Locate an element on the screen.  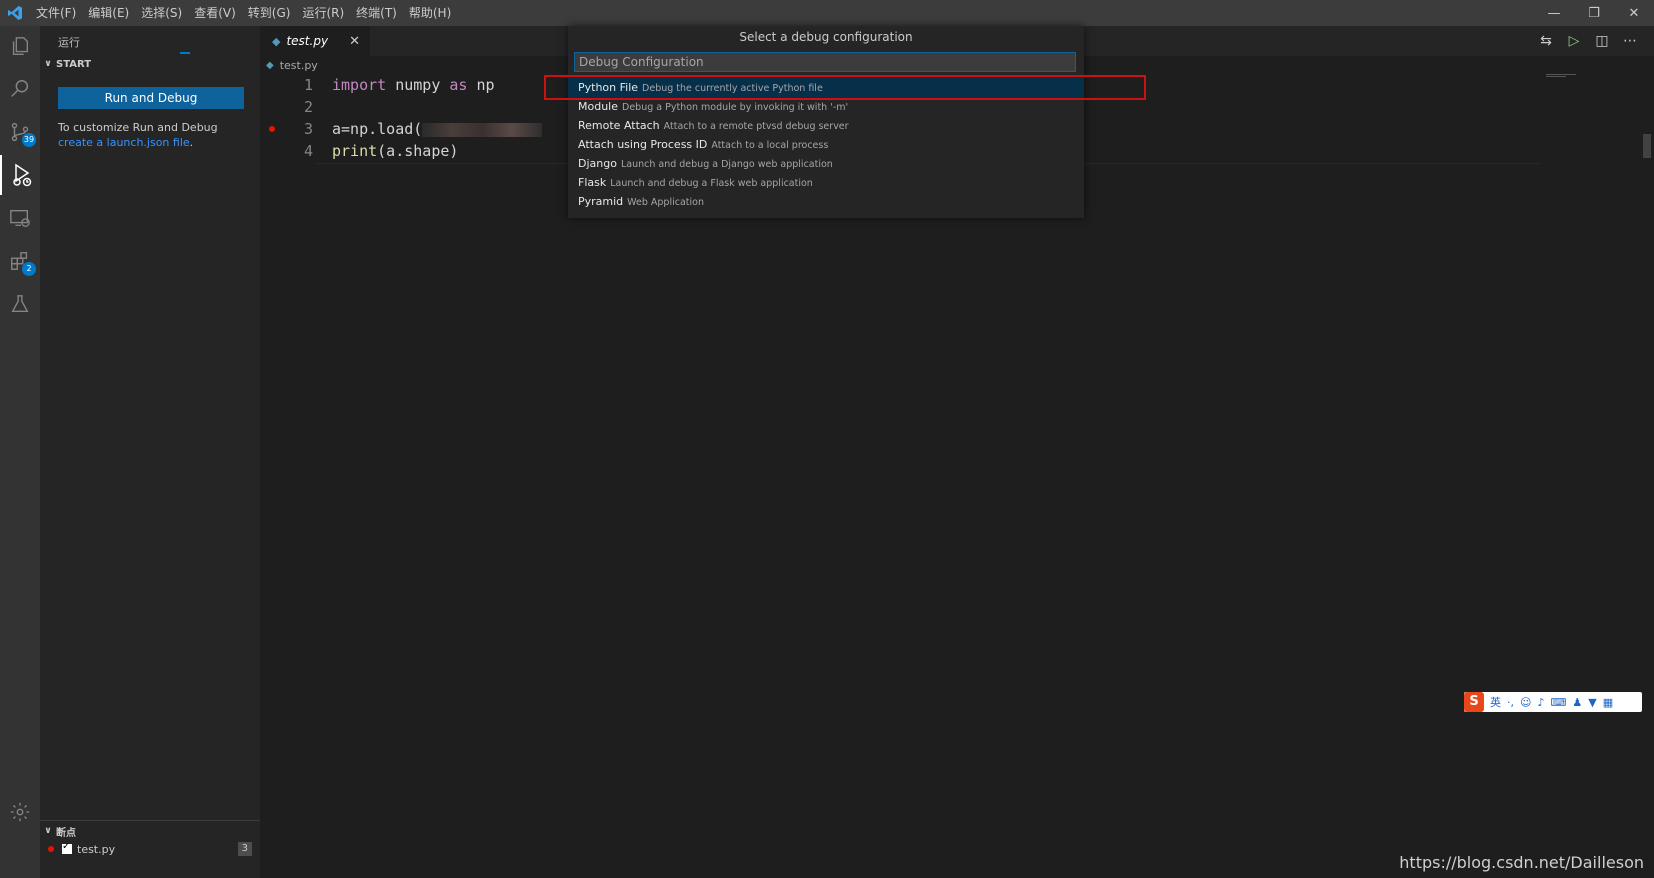
emoji-icon: ☺ is located at coordinates (1525, 702).